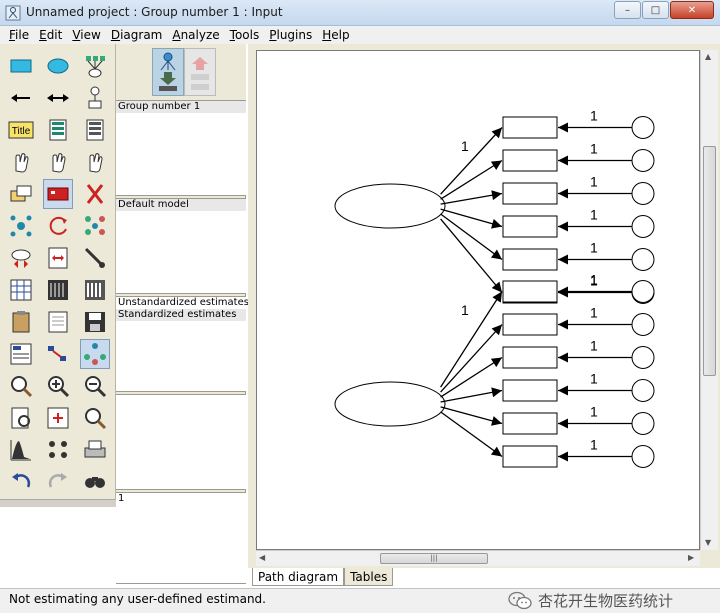 This screenshot has height=613, width=720. What do you see at coordinates (58, 386) in the screenshot?
I see `zoom-in-tool-button` at bounding box center [58, 386].